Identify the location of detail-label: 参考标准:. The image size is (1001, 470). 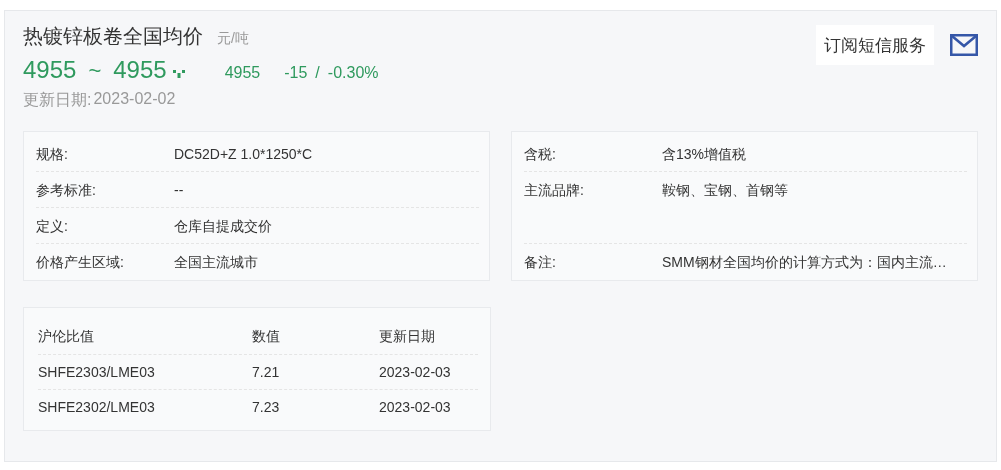
(66, 191).